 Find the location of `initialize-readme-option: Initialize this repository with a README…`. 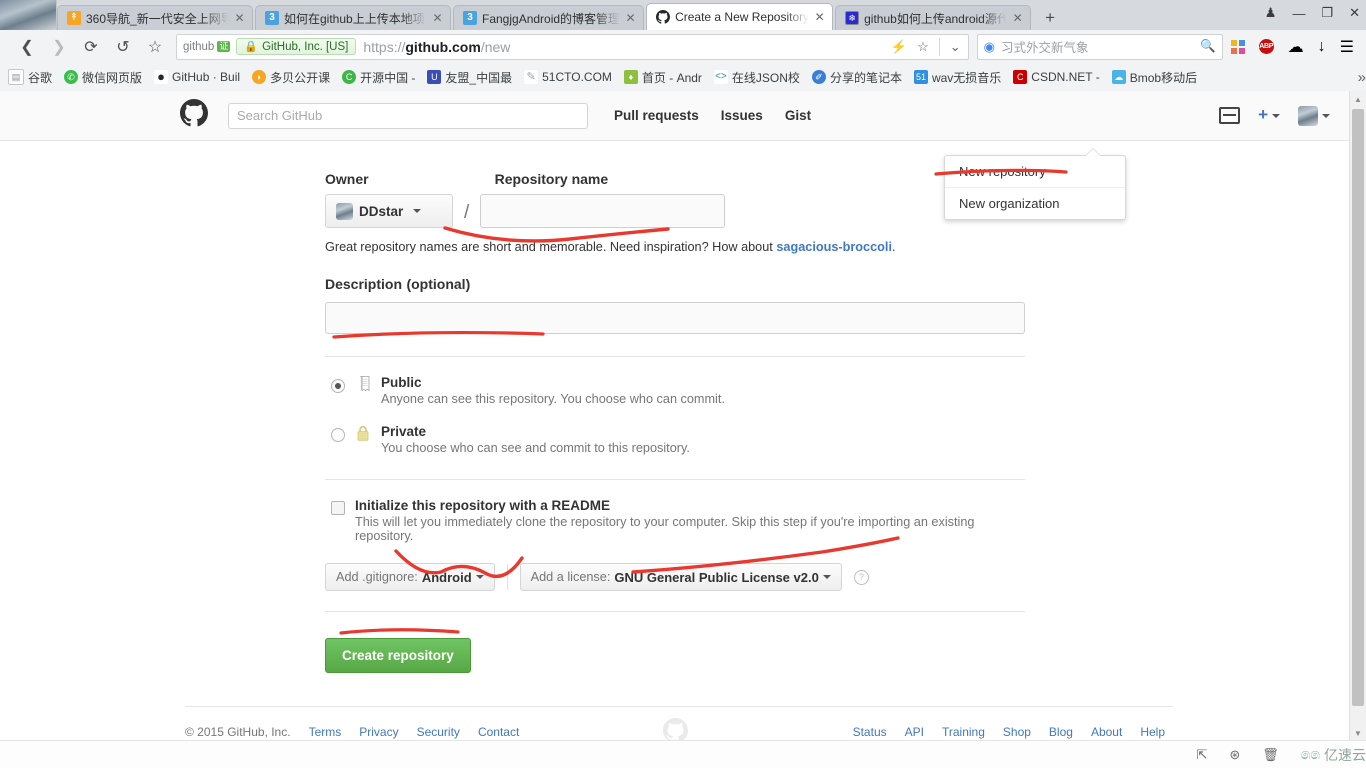

initialize-readme-option: Initialize this repository with a README… is located at coordinates (675, 520).